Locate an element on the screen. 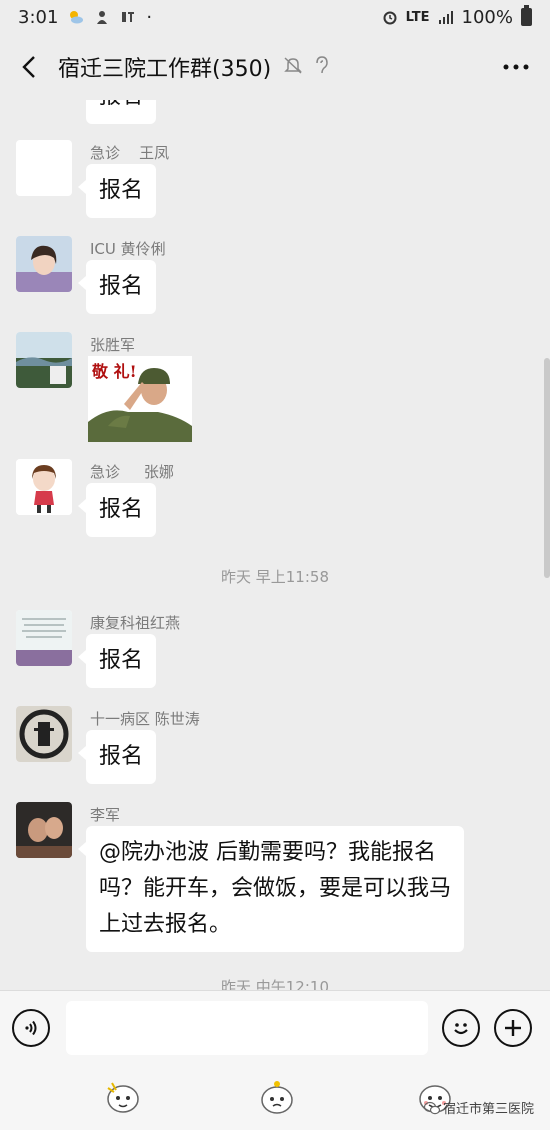  sender-name: 急诊 王凤 is located at coordinates (130, 153).